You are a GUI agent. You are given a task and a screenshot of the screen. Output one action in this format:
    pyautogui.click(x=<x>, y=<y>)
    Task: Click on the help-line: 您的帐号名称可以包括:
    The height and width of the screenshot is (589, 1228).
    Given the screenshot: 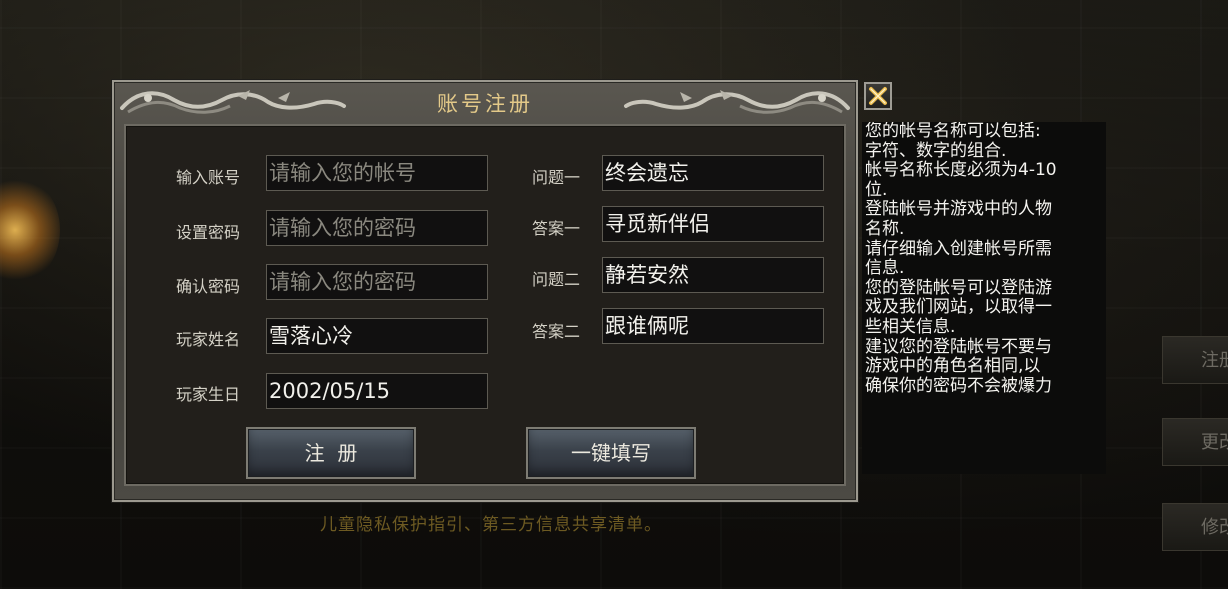 What is the action you would take?
    pyautogui.click(x=953, y=131)
    